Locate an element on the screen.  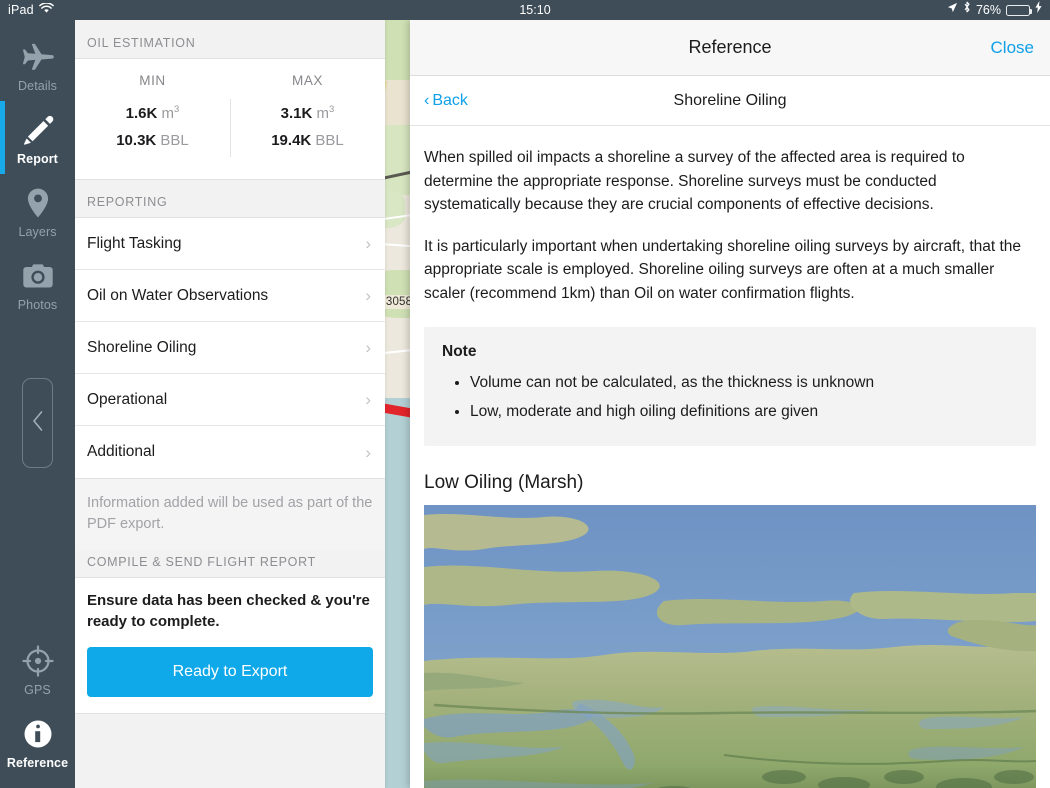
list-item-oil-on-water-observations: Oil on Water Observations › is located at coordinates (230, 296).